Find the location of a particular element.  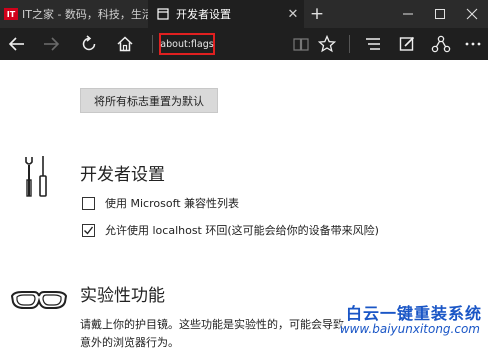

localhost-loopback-checkbox is located at coordinates (88, 230).